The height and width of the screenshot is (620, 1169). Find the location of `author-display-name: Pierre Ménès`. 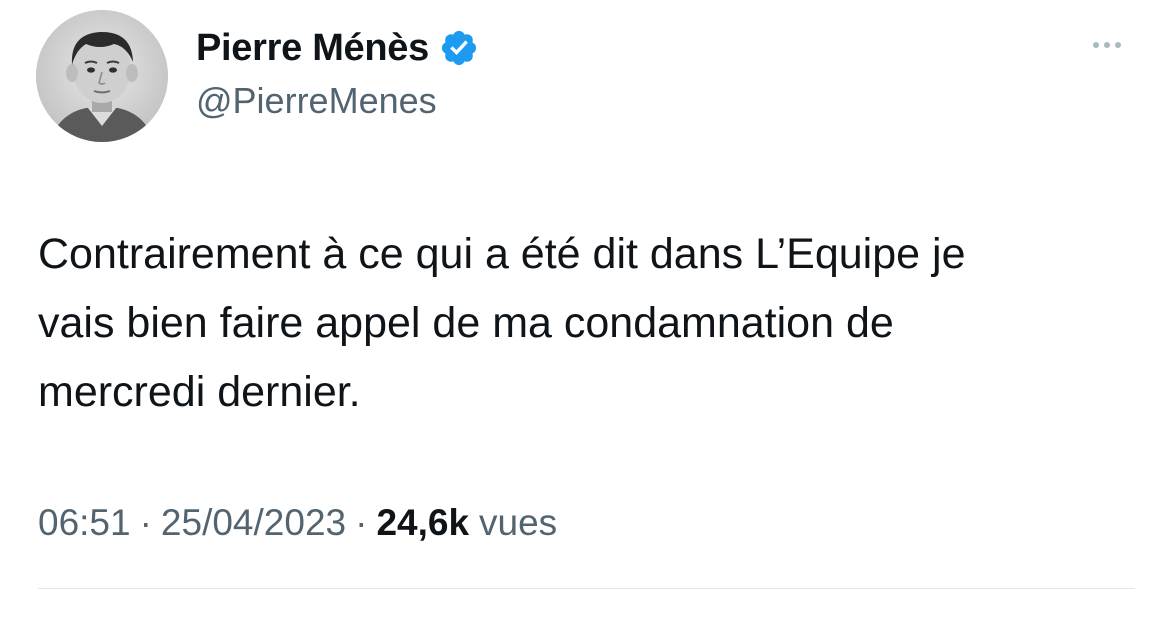

author-display-name: Pierre Ménès is located at coordinates (312, 48).